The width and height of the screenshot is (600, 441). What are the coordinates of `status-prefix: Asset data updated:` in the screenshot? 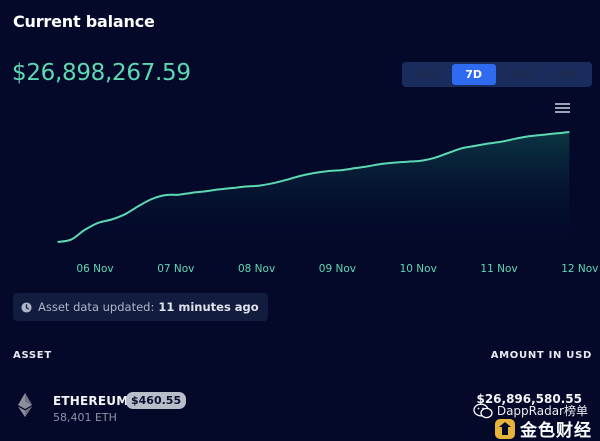 It's located at (96, 307).